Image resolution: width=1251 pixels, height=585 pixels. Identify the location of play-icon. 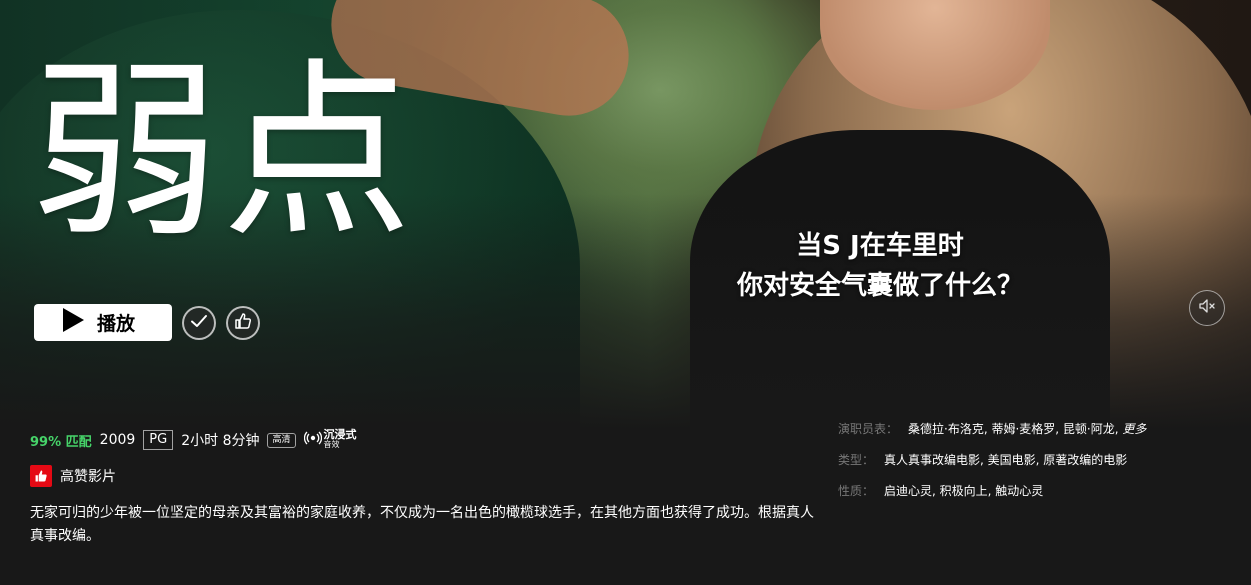
(73, 322).